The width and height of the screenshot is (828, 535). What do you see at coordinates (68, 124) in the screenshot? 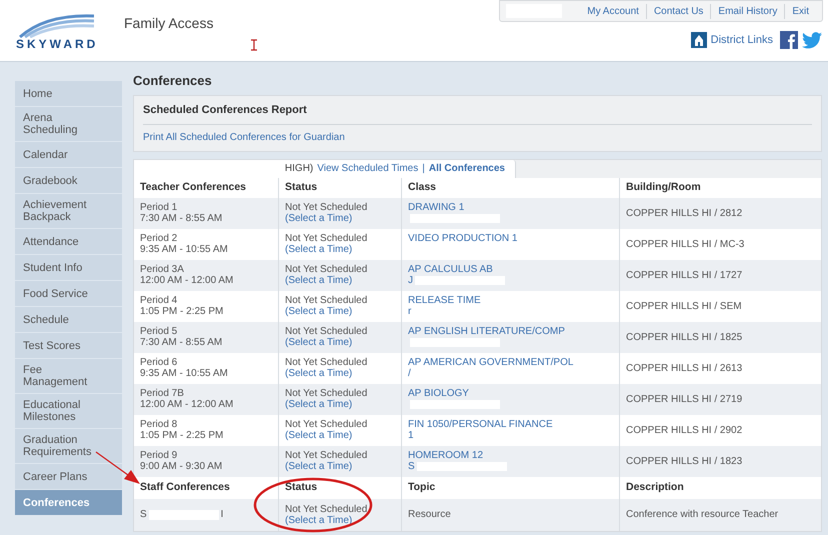
I see `sidebar-item: Arena Scheduling` at bounding box center [68, 124].